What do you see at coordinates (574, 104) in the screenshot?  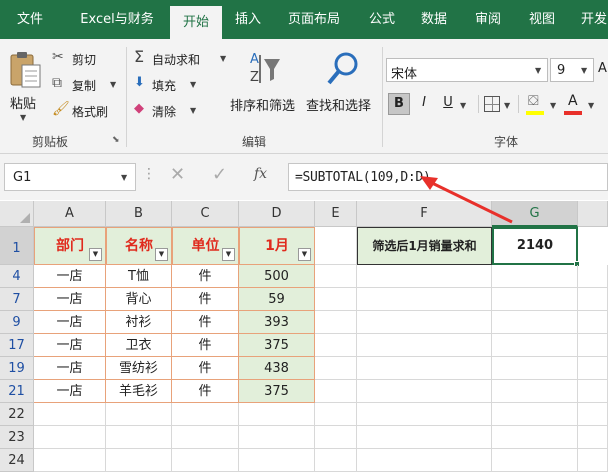 I see `font-color-button: A` at bounding box center [574, 104].